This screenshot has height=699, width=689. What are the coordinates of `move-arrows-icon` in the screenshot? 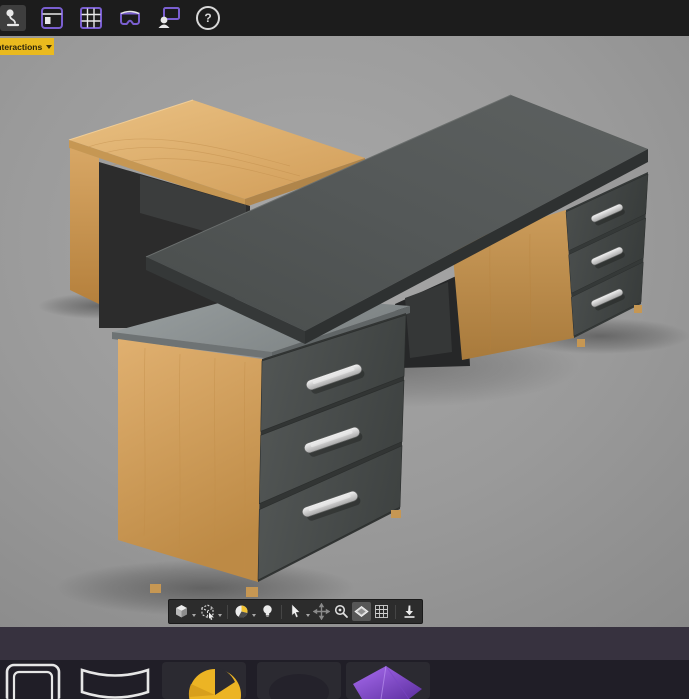 It's located at (321, 611).